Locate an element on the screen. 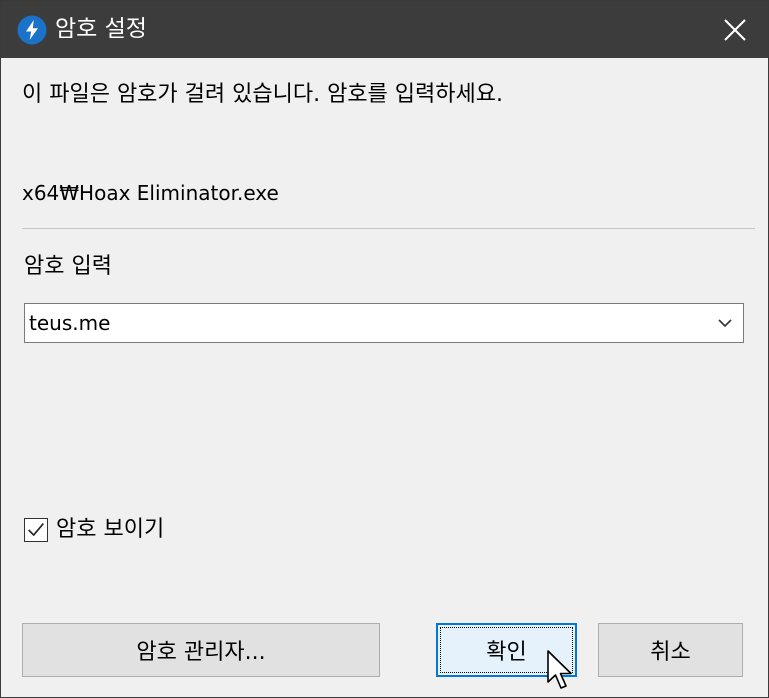 This screenshot has height=698, width=769. file-path: x64₩Hoax Eliminator.exe is located at coordinates (150, 193).